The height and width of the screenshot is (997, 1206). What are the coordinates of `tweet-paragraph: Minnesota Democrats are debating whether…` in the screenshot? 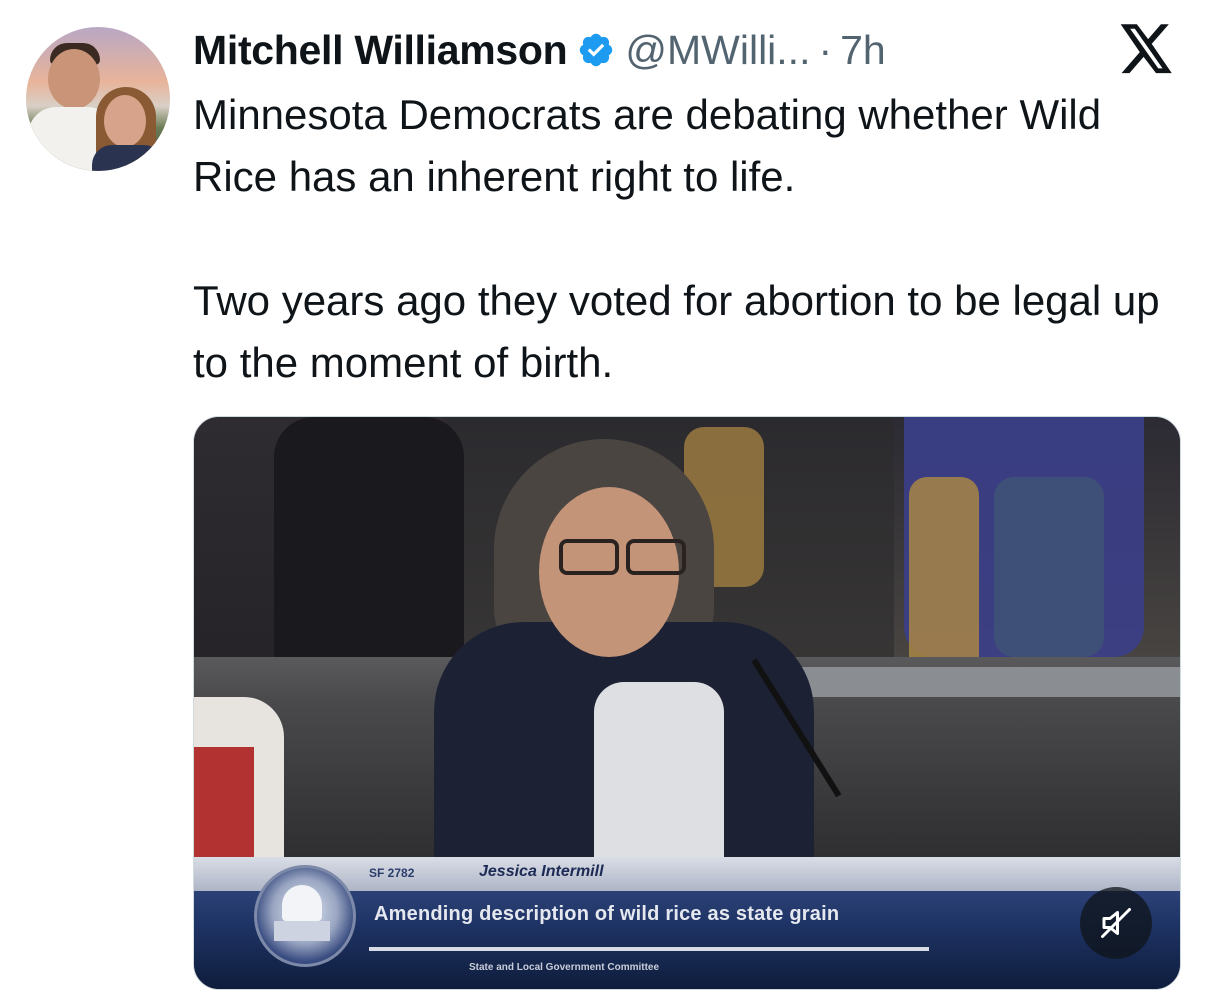 It's located at (647, 145).